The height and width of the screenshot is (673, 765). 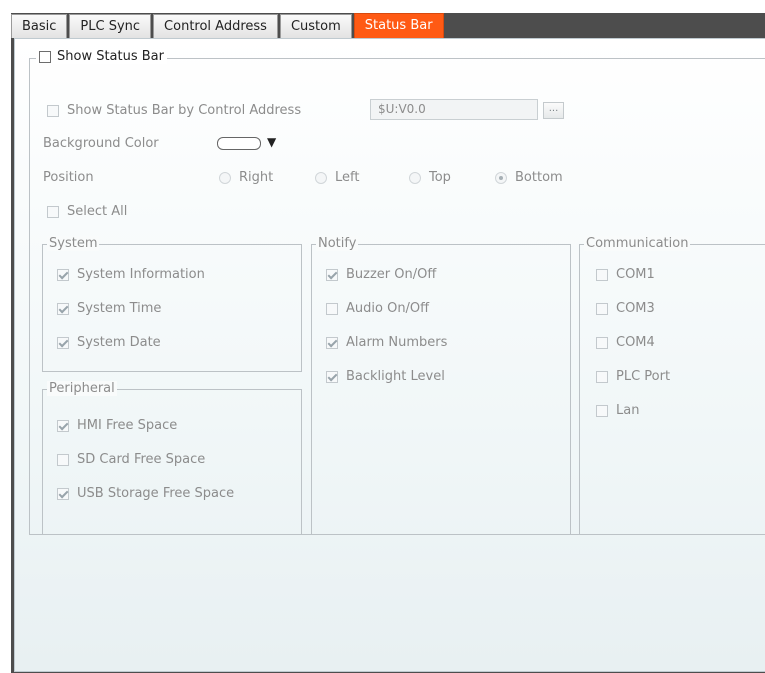 What do you see at coordinates (602, 342) in the screenshot?
I see `com4-checkbox` at bounding box center [602, 342].